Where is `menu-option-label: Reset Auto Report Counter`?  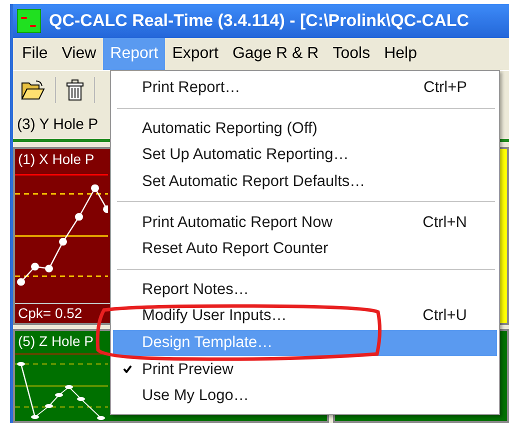
menu-option-label: Reset Auto Report Counter is located at coordinates (235, 249).